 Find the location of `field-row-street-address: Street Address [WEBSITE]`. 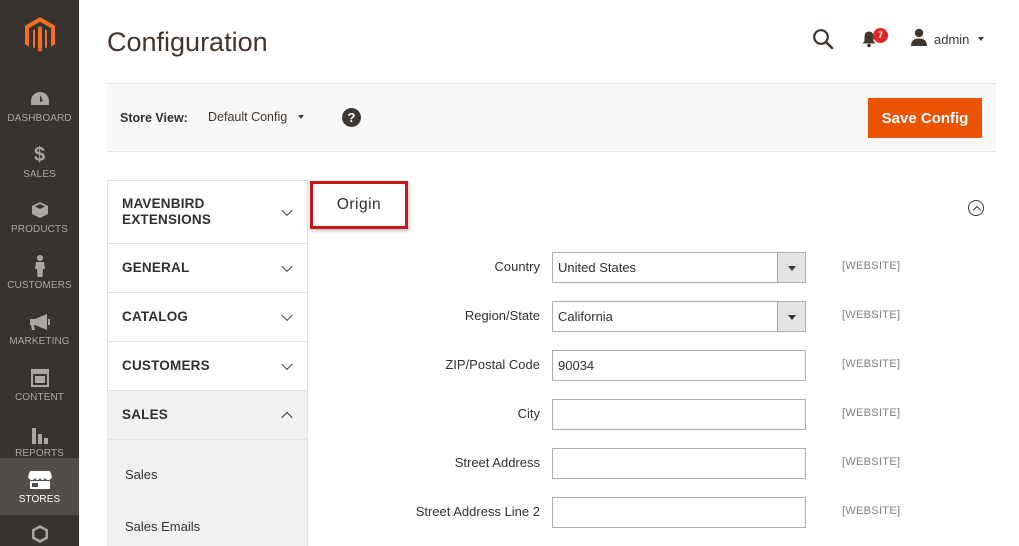

field-row-street-address: Street Address [WEBSITE] is located at coordinates (655, 463).